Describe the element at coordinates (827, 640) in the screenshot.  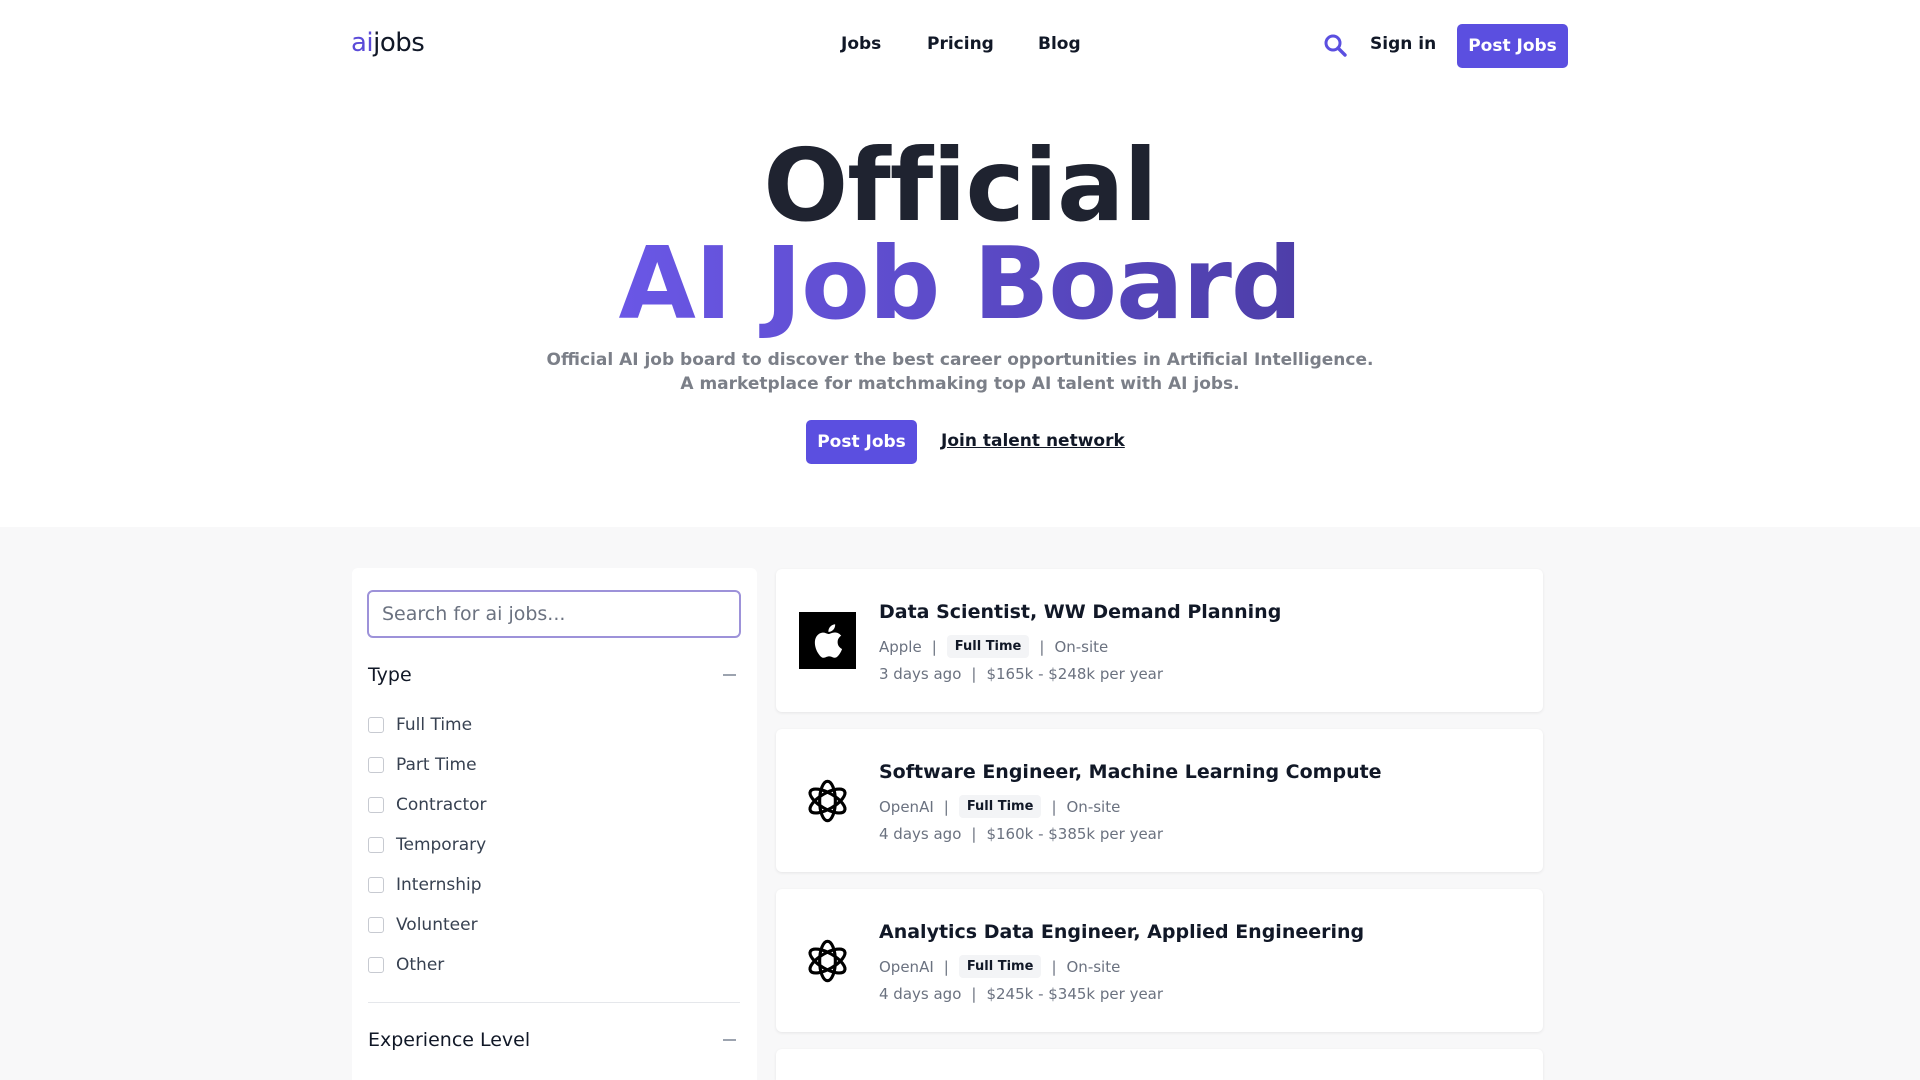
I see `apple-logo-icon` at that location.